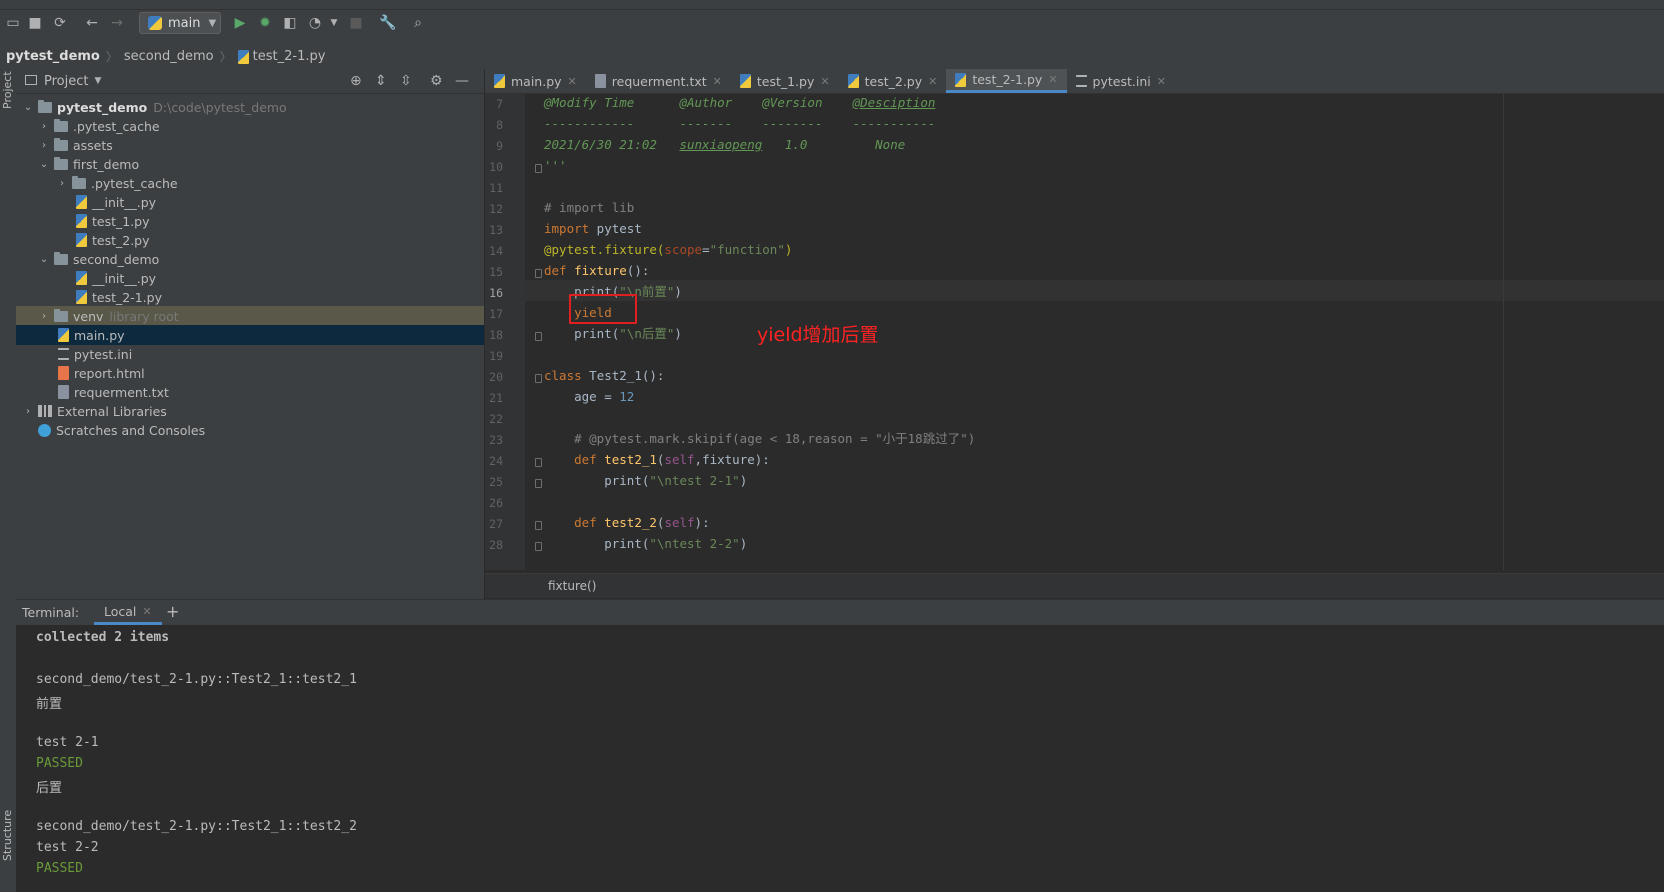 Image resolution: width=1664 pixels, height=892 pixels. I want to click on structure-tool-window-button: Structure, so click(7, 835).